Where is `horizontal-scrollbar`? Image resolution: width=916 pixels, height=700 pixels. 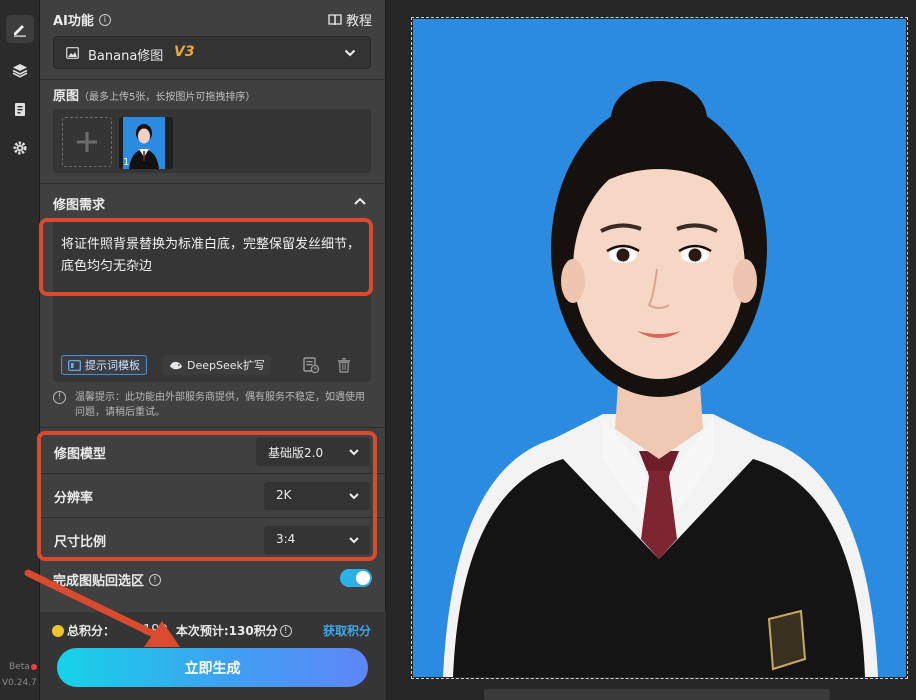
horizontal-scrollbar is located at coordinates (657, 694).